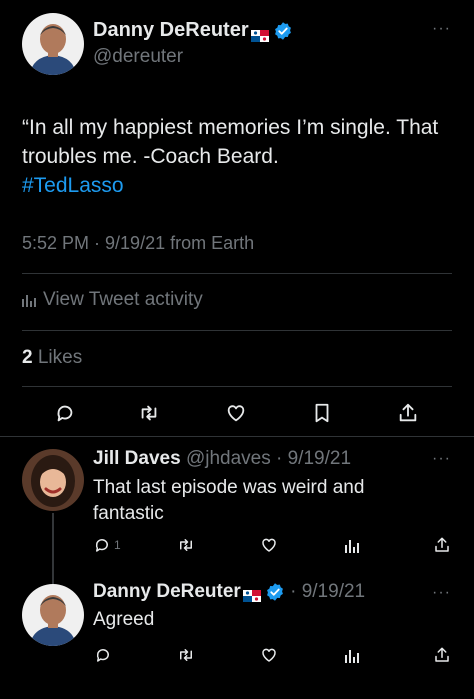 Image resolution: width=474 pixels, height=699 pixels. I want to click on bookmark-icon, so click(322, 413).